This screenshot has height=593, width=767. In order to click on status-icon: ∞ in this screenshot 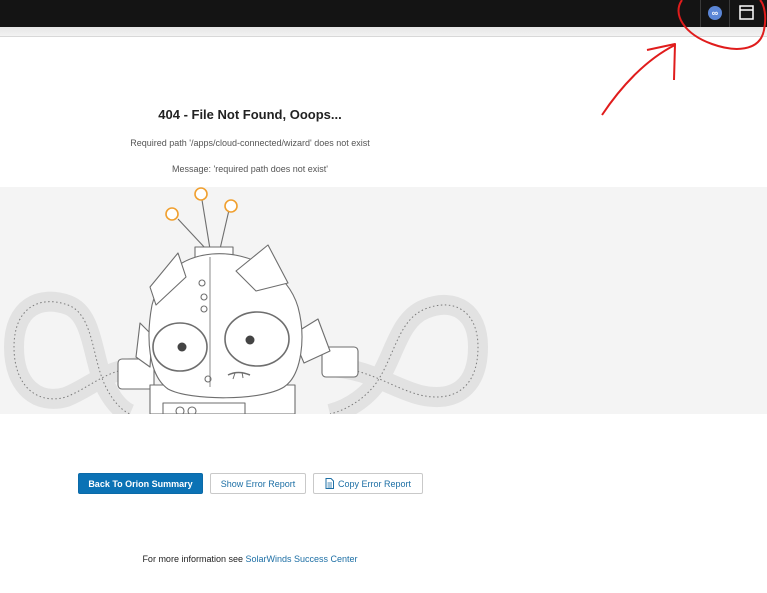, I will do `click(715, 13)`.